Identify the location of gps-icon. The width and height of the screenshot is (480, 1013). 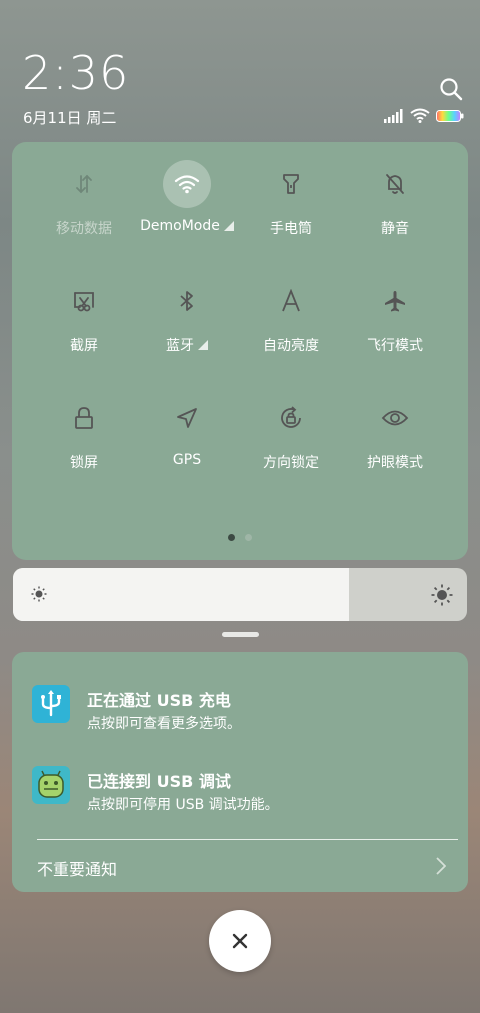
(187, 418).